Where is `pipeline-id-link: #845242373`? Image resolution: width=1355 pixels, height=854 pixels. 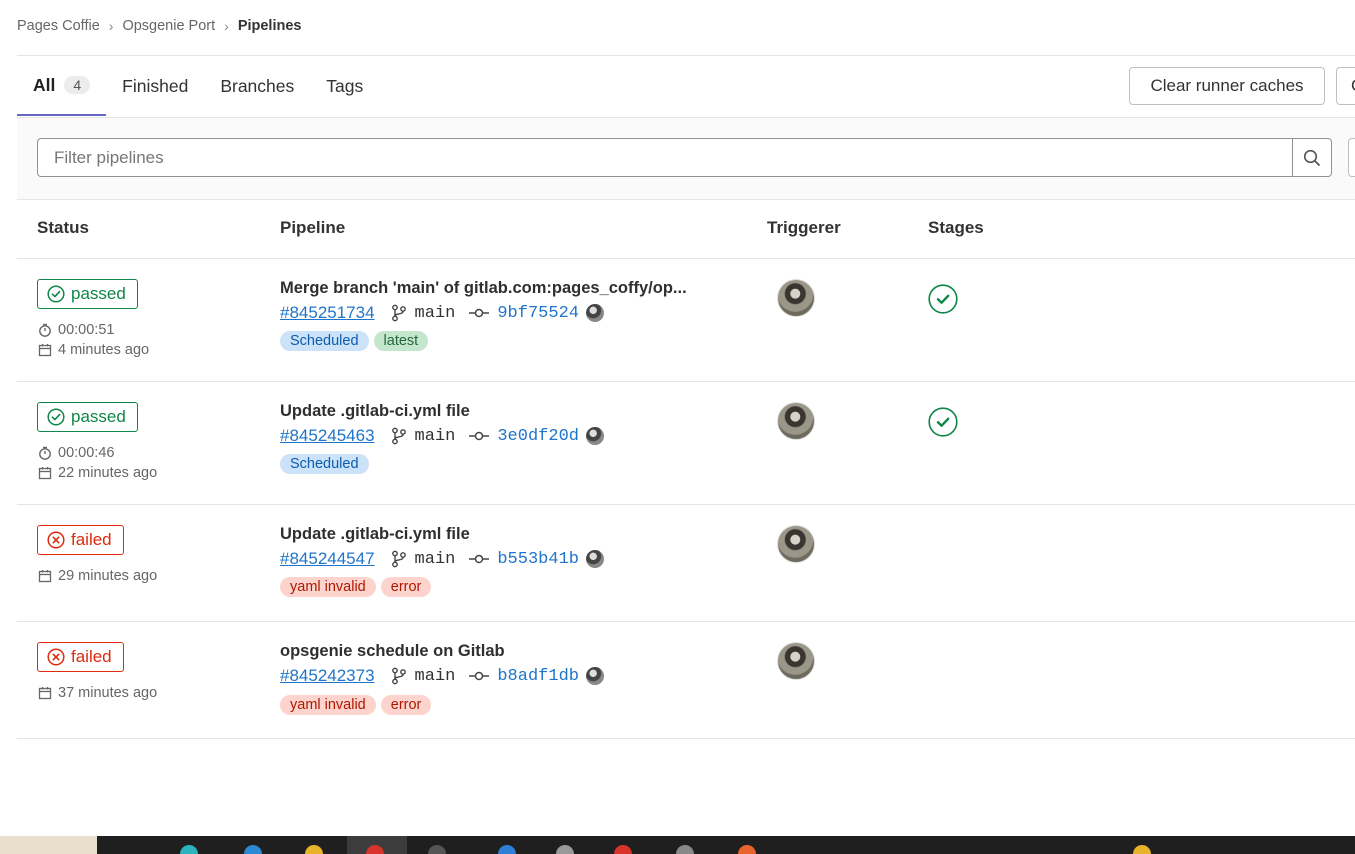
pipeline-id-link: #845242373 is located at coordinates (327, 676).